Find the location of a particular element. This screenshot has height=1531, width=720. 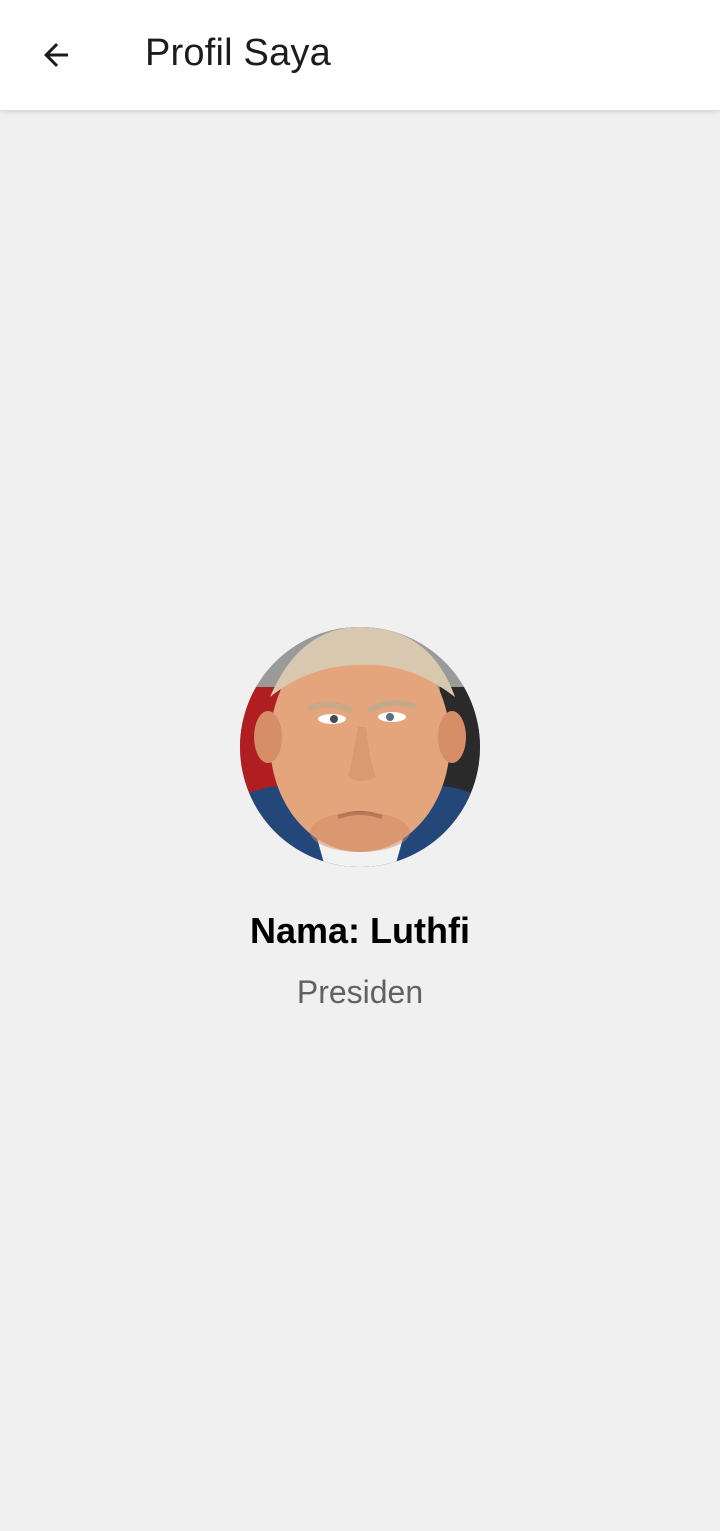

avatar is located at coordinates (360, 747).